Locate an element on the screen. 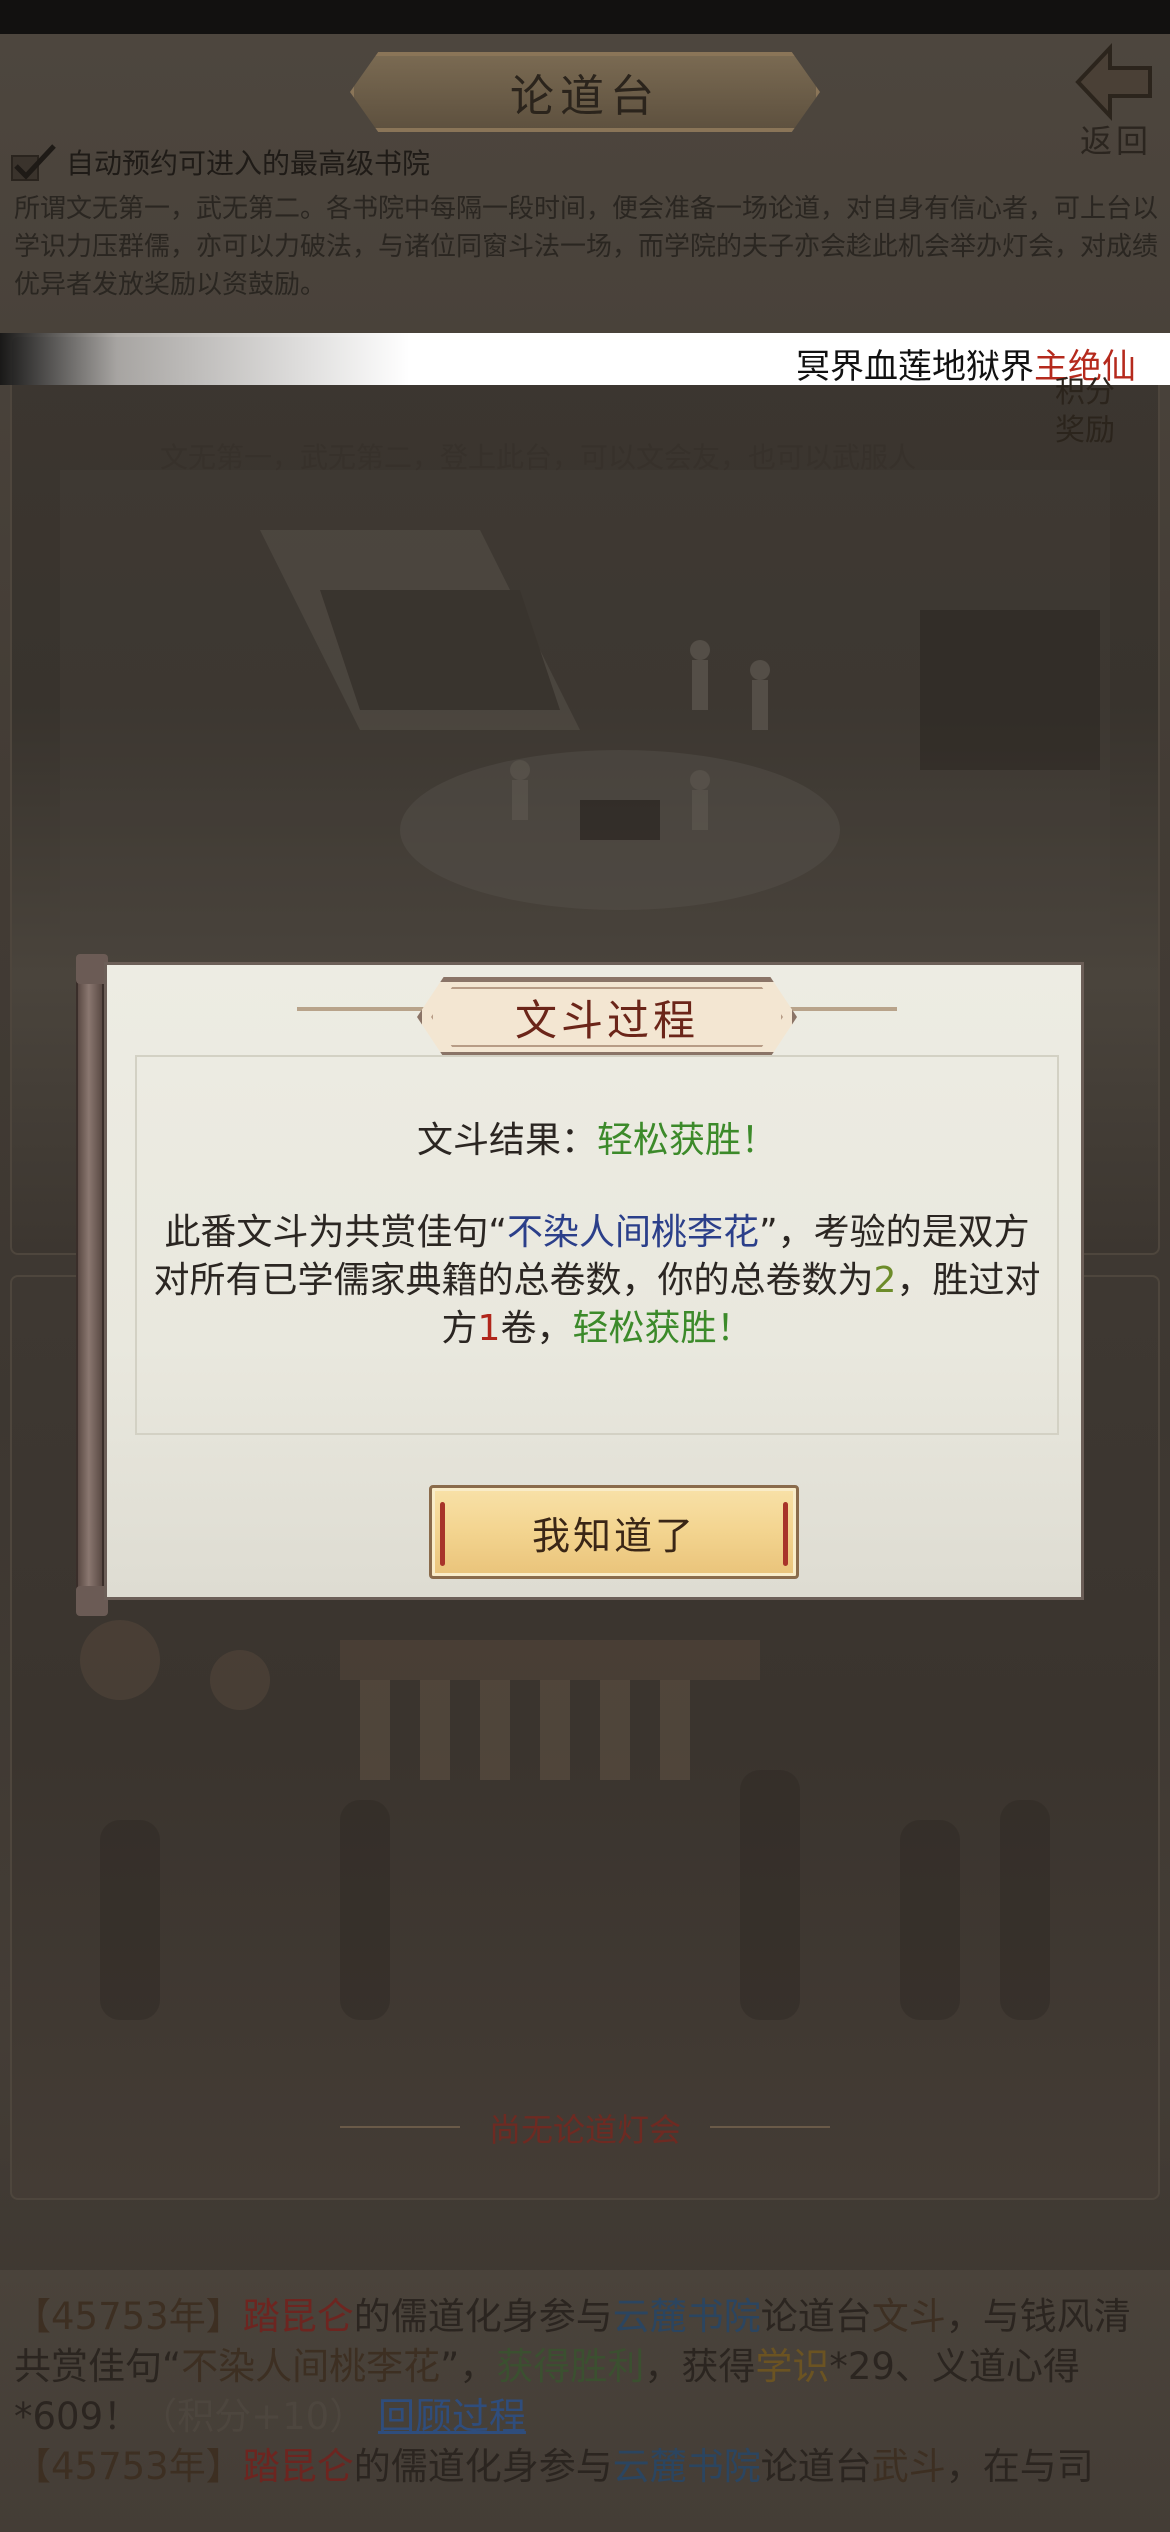 The image size is (1170, 2532). poem-title: 不染人间桃李花 is located at coordinates (632, 1232).